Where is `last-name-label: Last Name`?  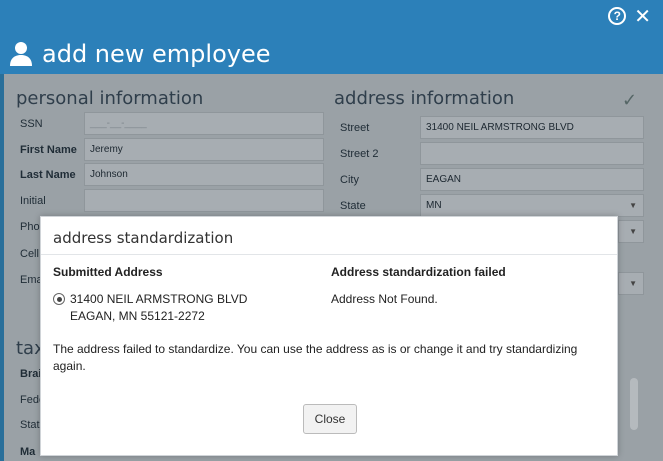 last-name-label: Last Name is located at coordinates (48, 175).